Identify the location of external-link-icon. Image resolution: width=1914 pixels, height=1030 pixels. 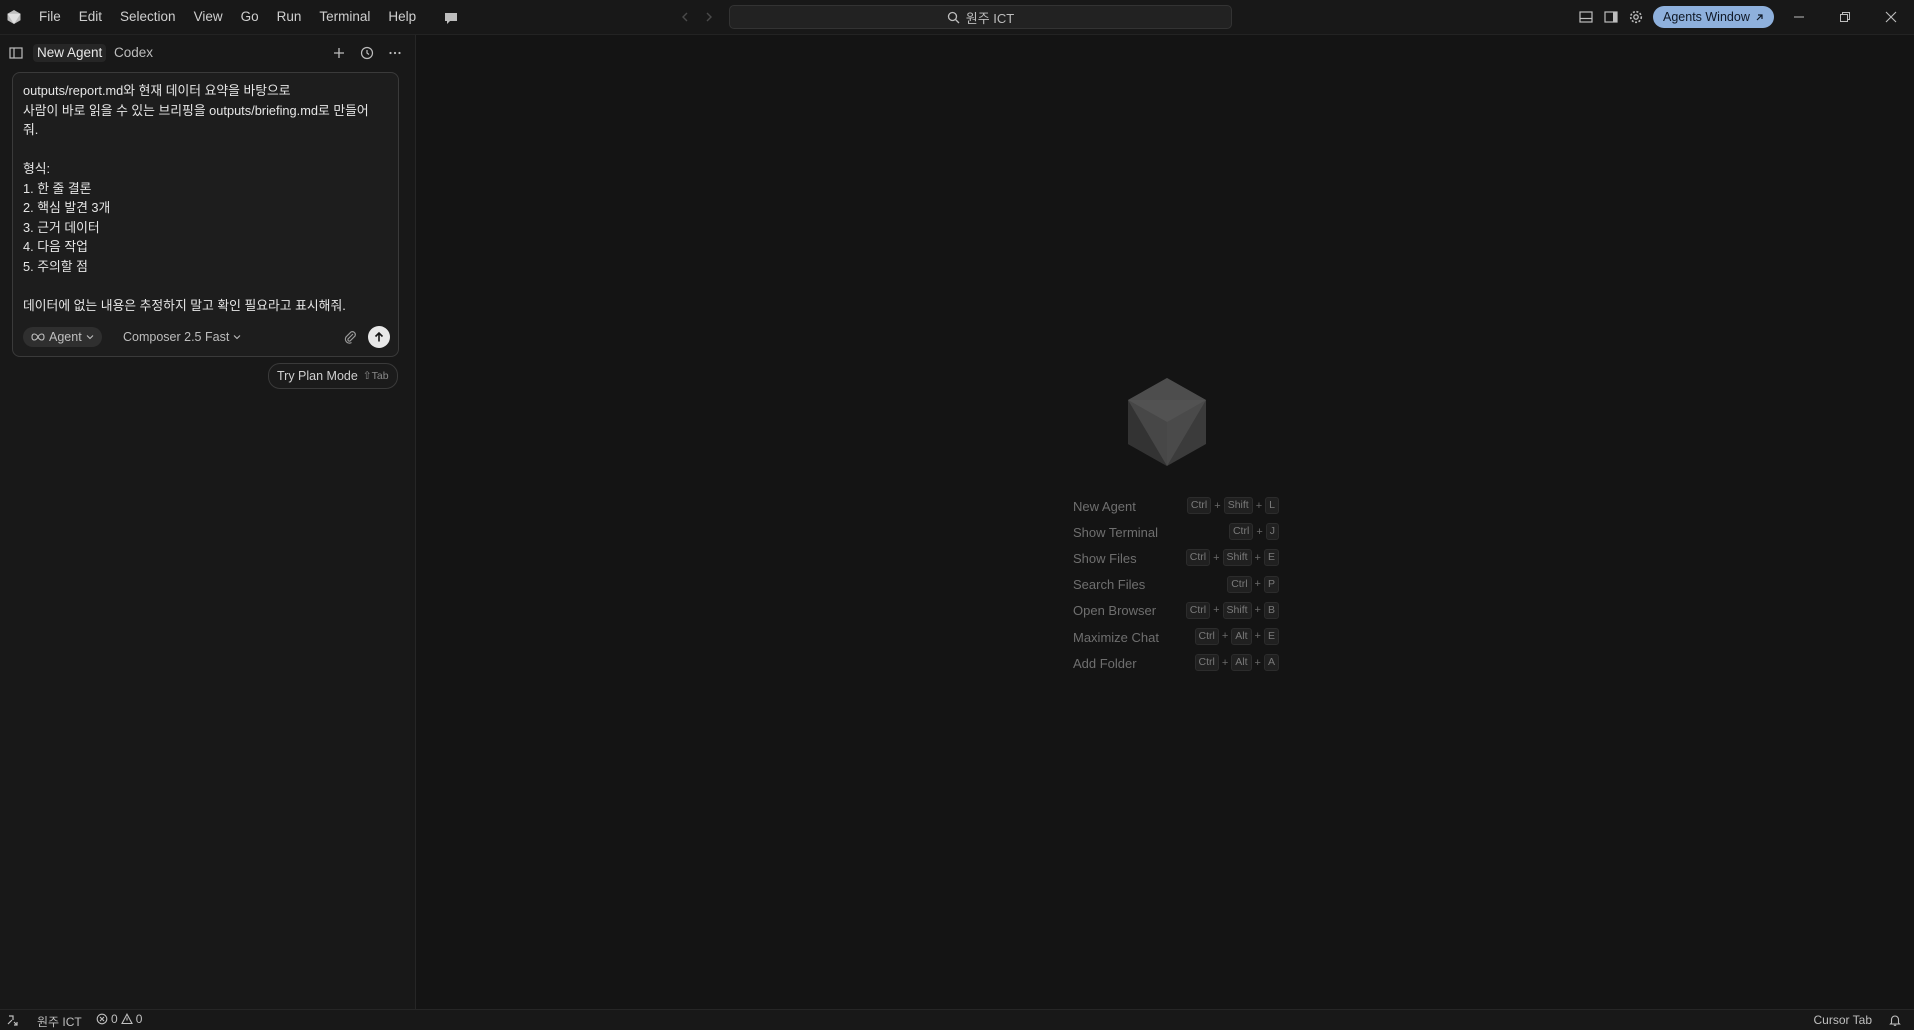
(1759, 17).